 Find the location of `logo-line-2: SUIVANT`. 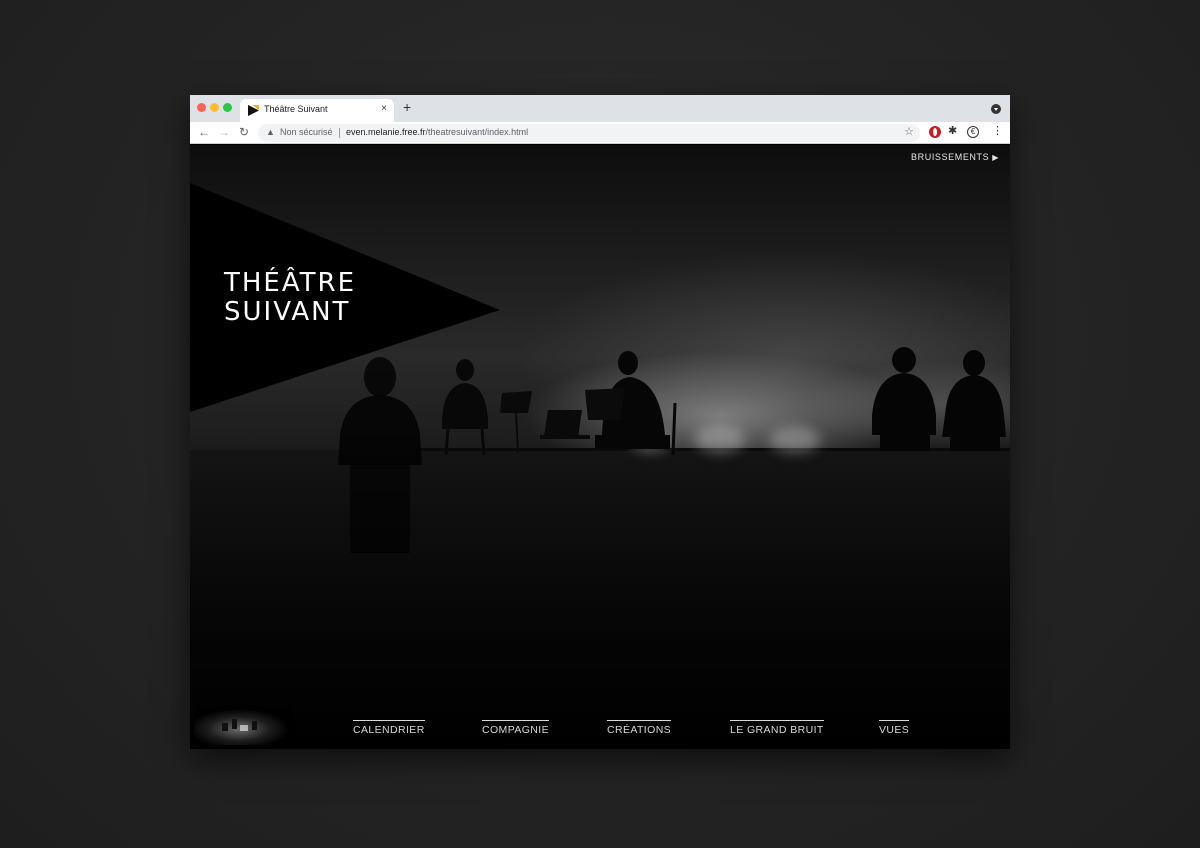

logo-line-2: SUIVANT is located at coordinates (287, 312).